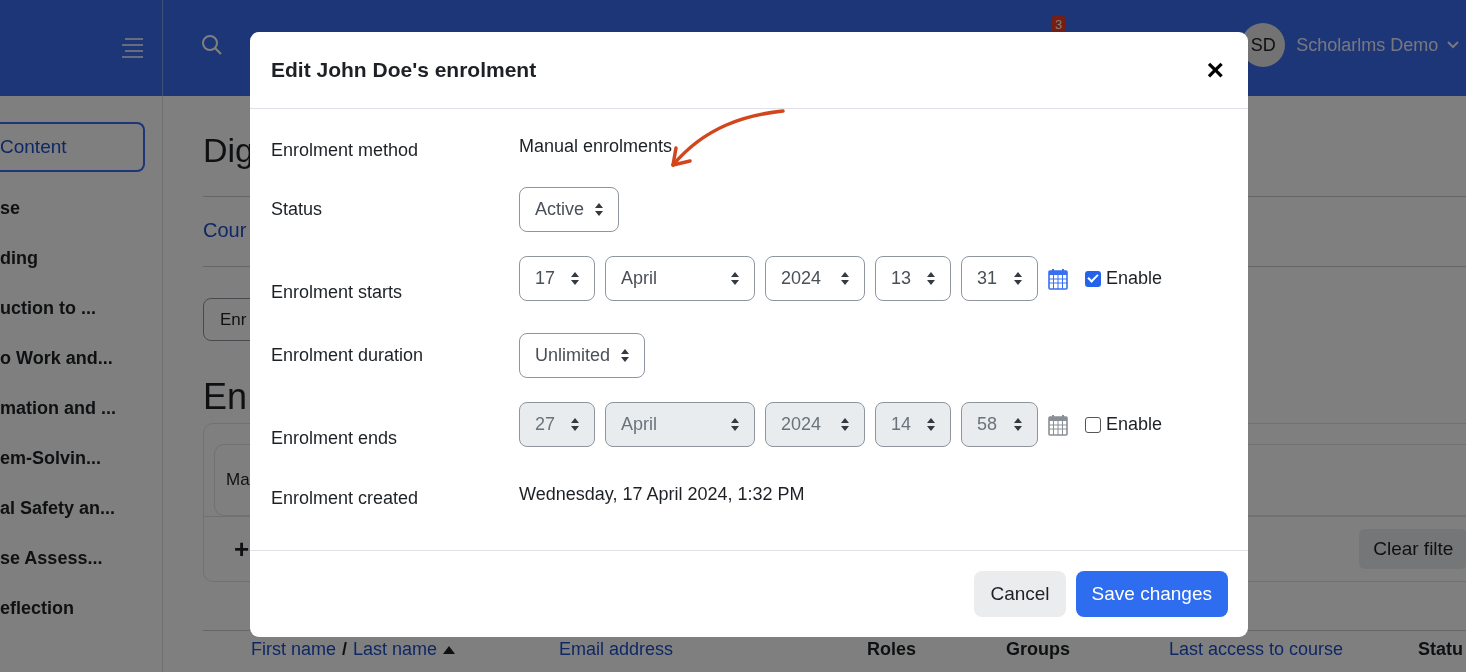 This screenshot has height=672, width=1466. Describe the element at coordinates (815, 278) in the screenshot. I see `date-select: 2024` at that location.